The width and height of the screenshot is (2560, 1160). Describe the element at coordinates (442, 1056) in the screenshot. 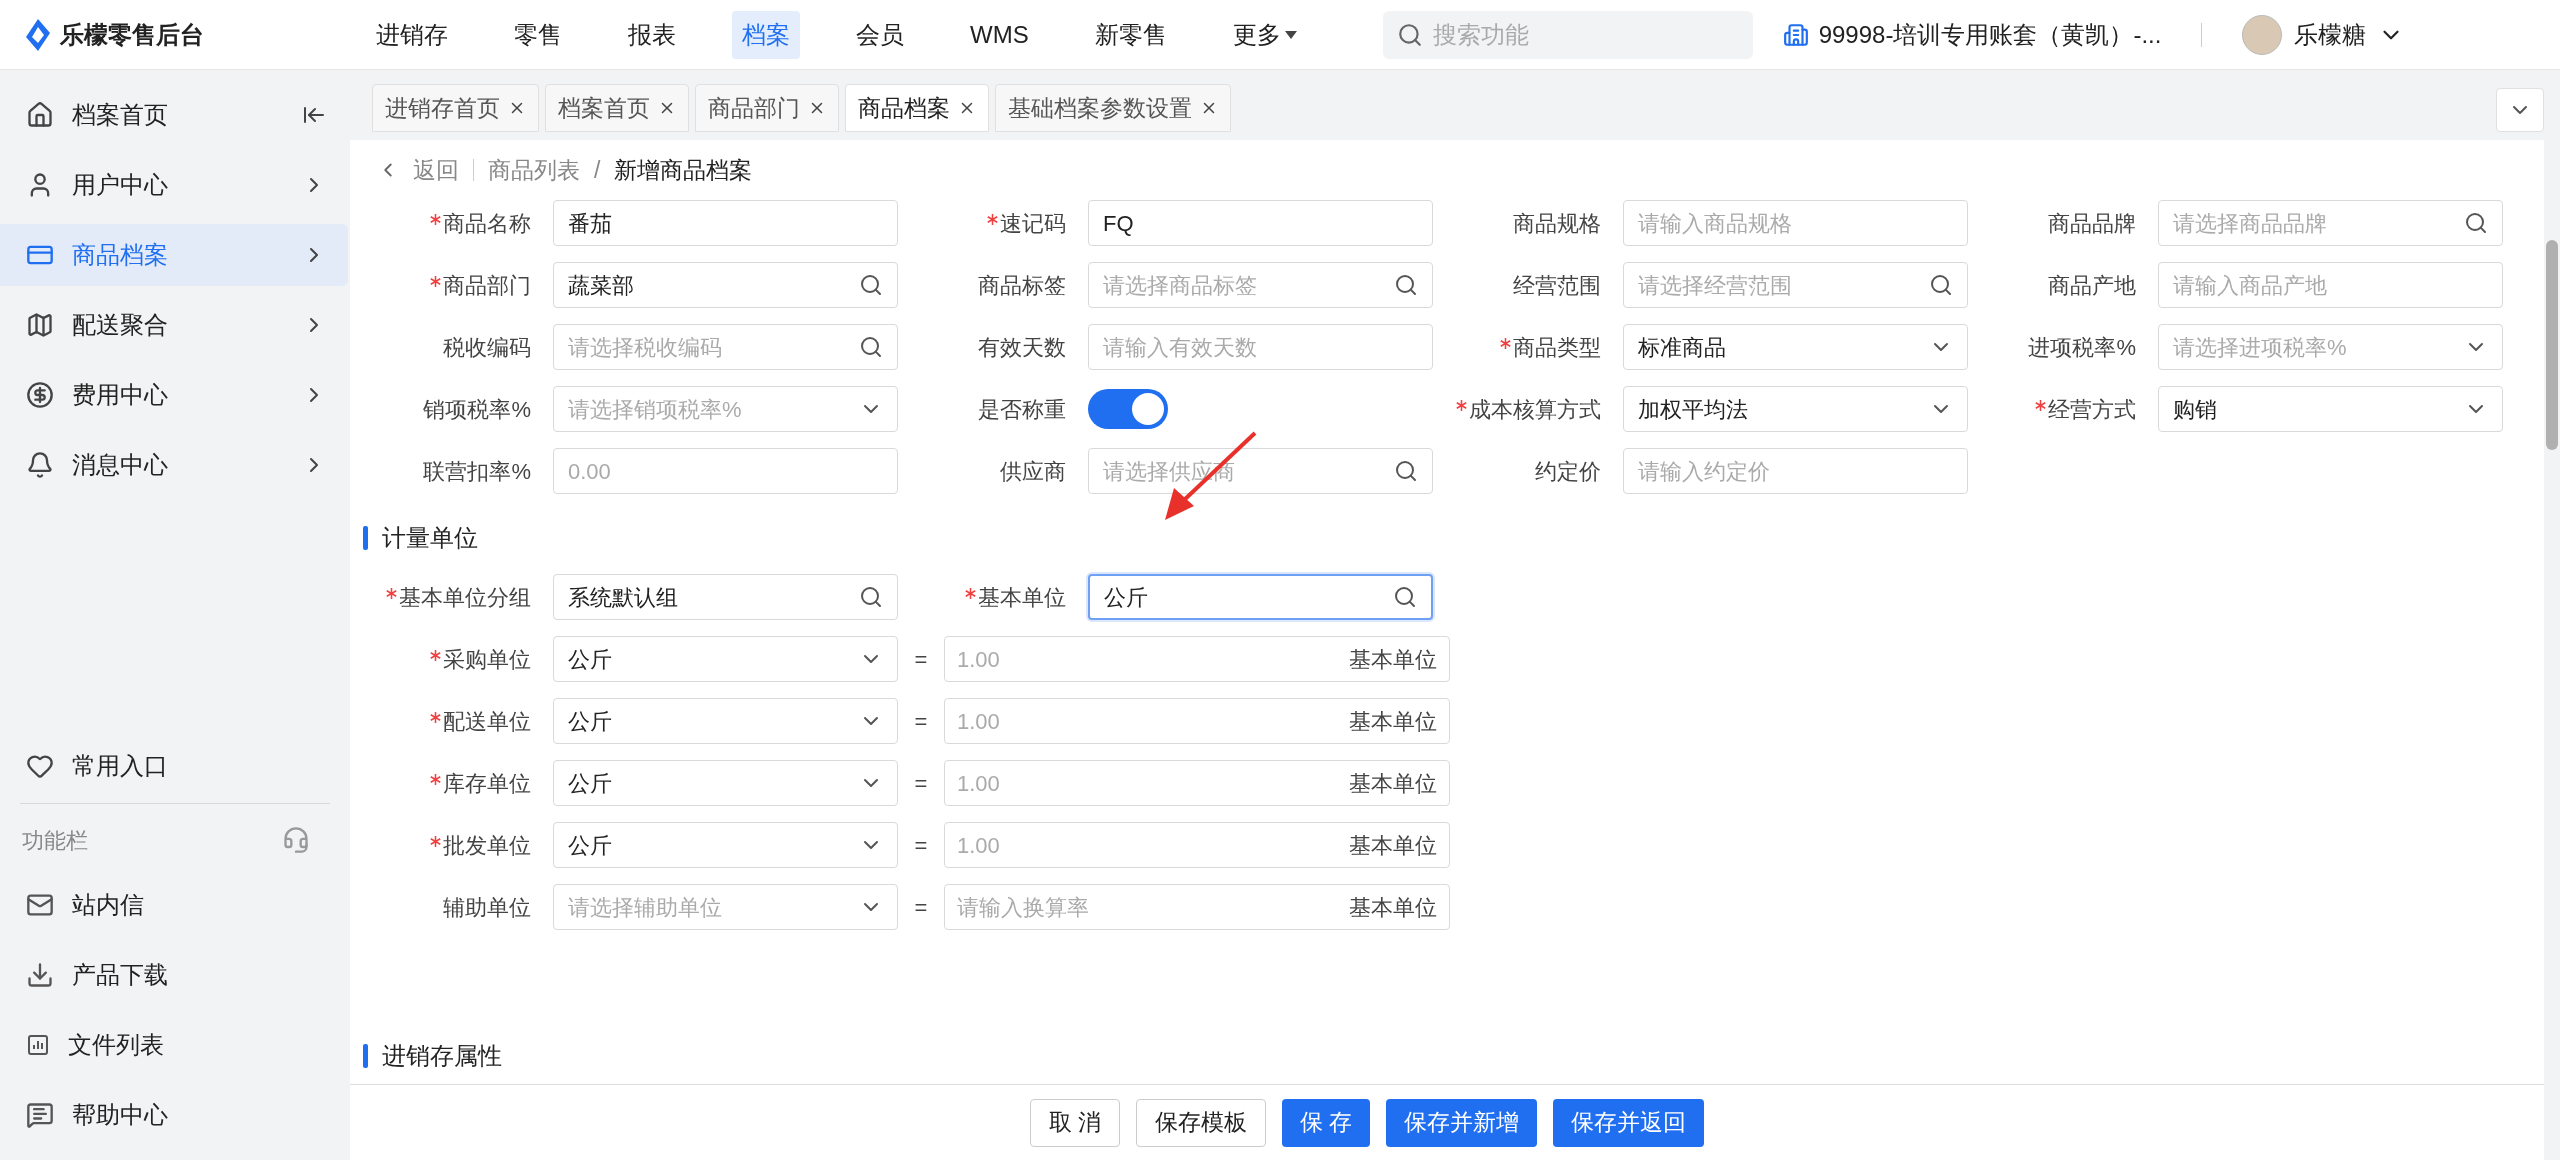

I see `section-title: 进销存属性` at that location.